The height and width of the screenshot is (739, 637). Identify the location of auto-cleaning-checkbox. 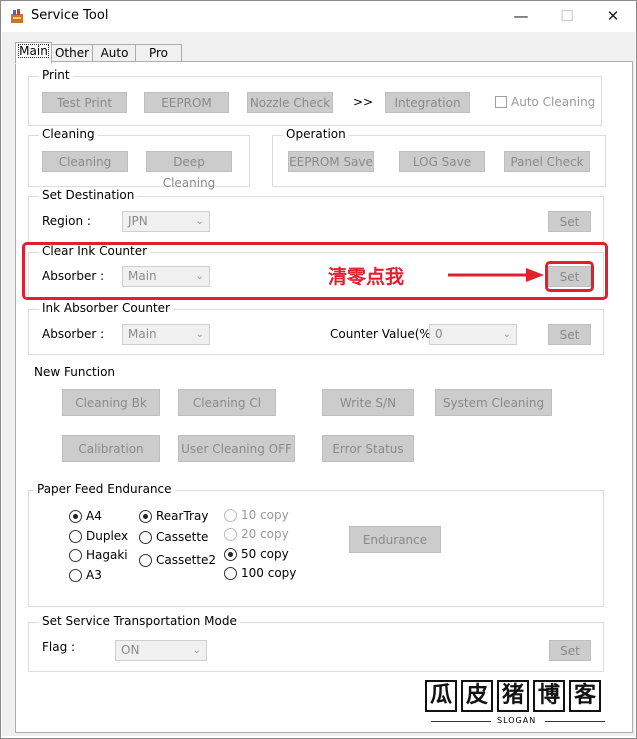
(501, 102).